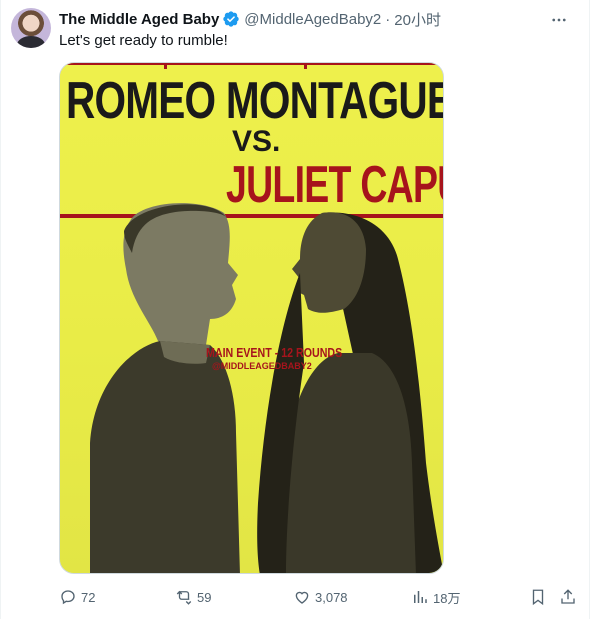 The width and height of the screenshot is (590, 619). I want to click on avatar-shirt, so click(31, 42).